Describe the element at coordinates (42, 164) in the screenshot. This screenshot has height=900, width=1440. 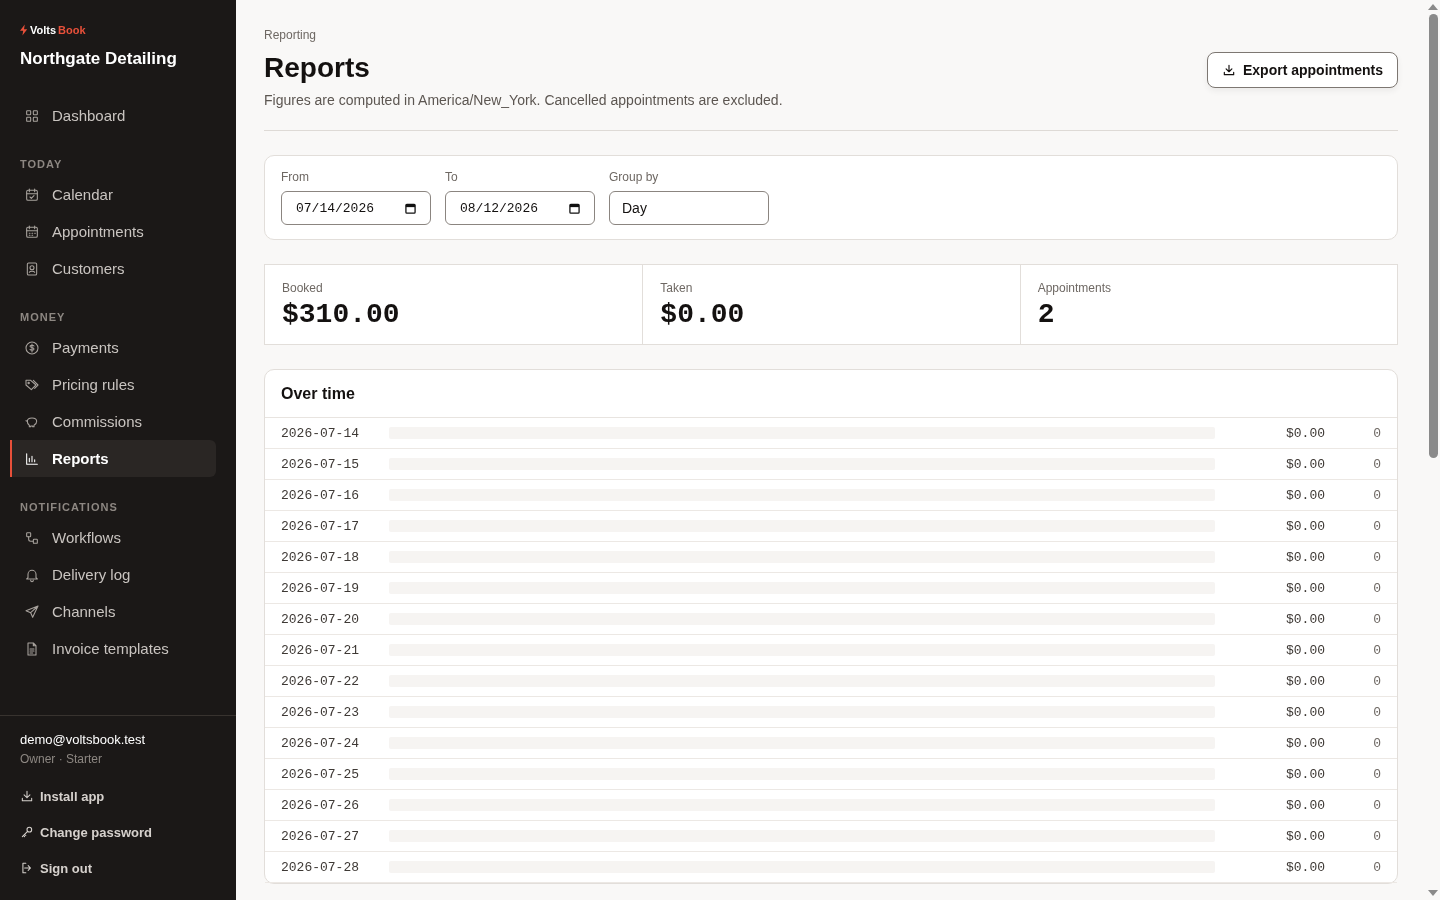
I see `section-heading: TODAY` at that location.